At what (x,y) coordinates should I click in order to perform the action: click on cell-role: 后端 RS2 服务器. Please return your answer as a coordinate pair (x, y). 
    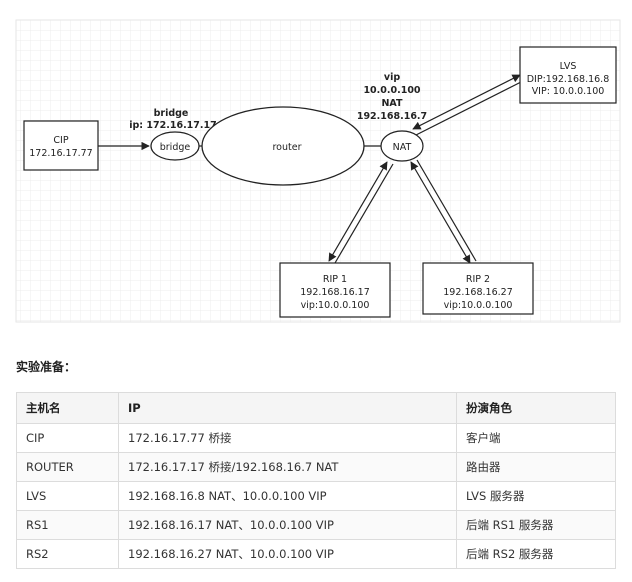
    Looking at the image, I should click on (536, 554).